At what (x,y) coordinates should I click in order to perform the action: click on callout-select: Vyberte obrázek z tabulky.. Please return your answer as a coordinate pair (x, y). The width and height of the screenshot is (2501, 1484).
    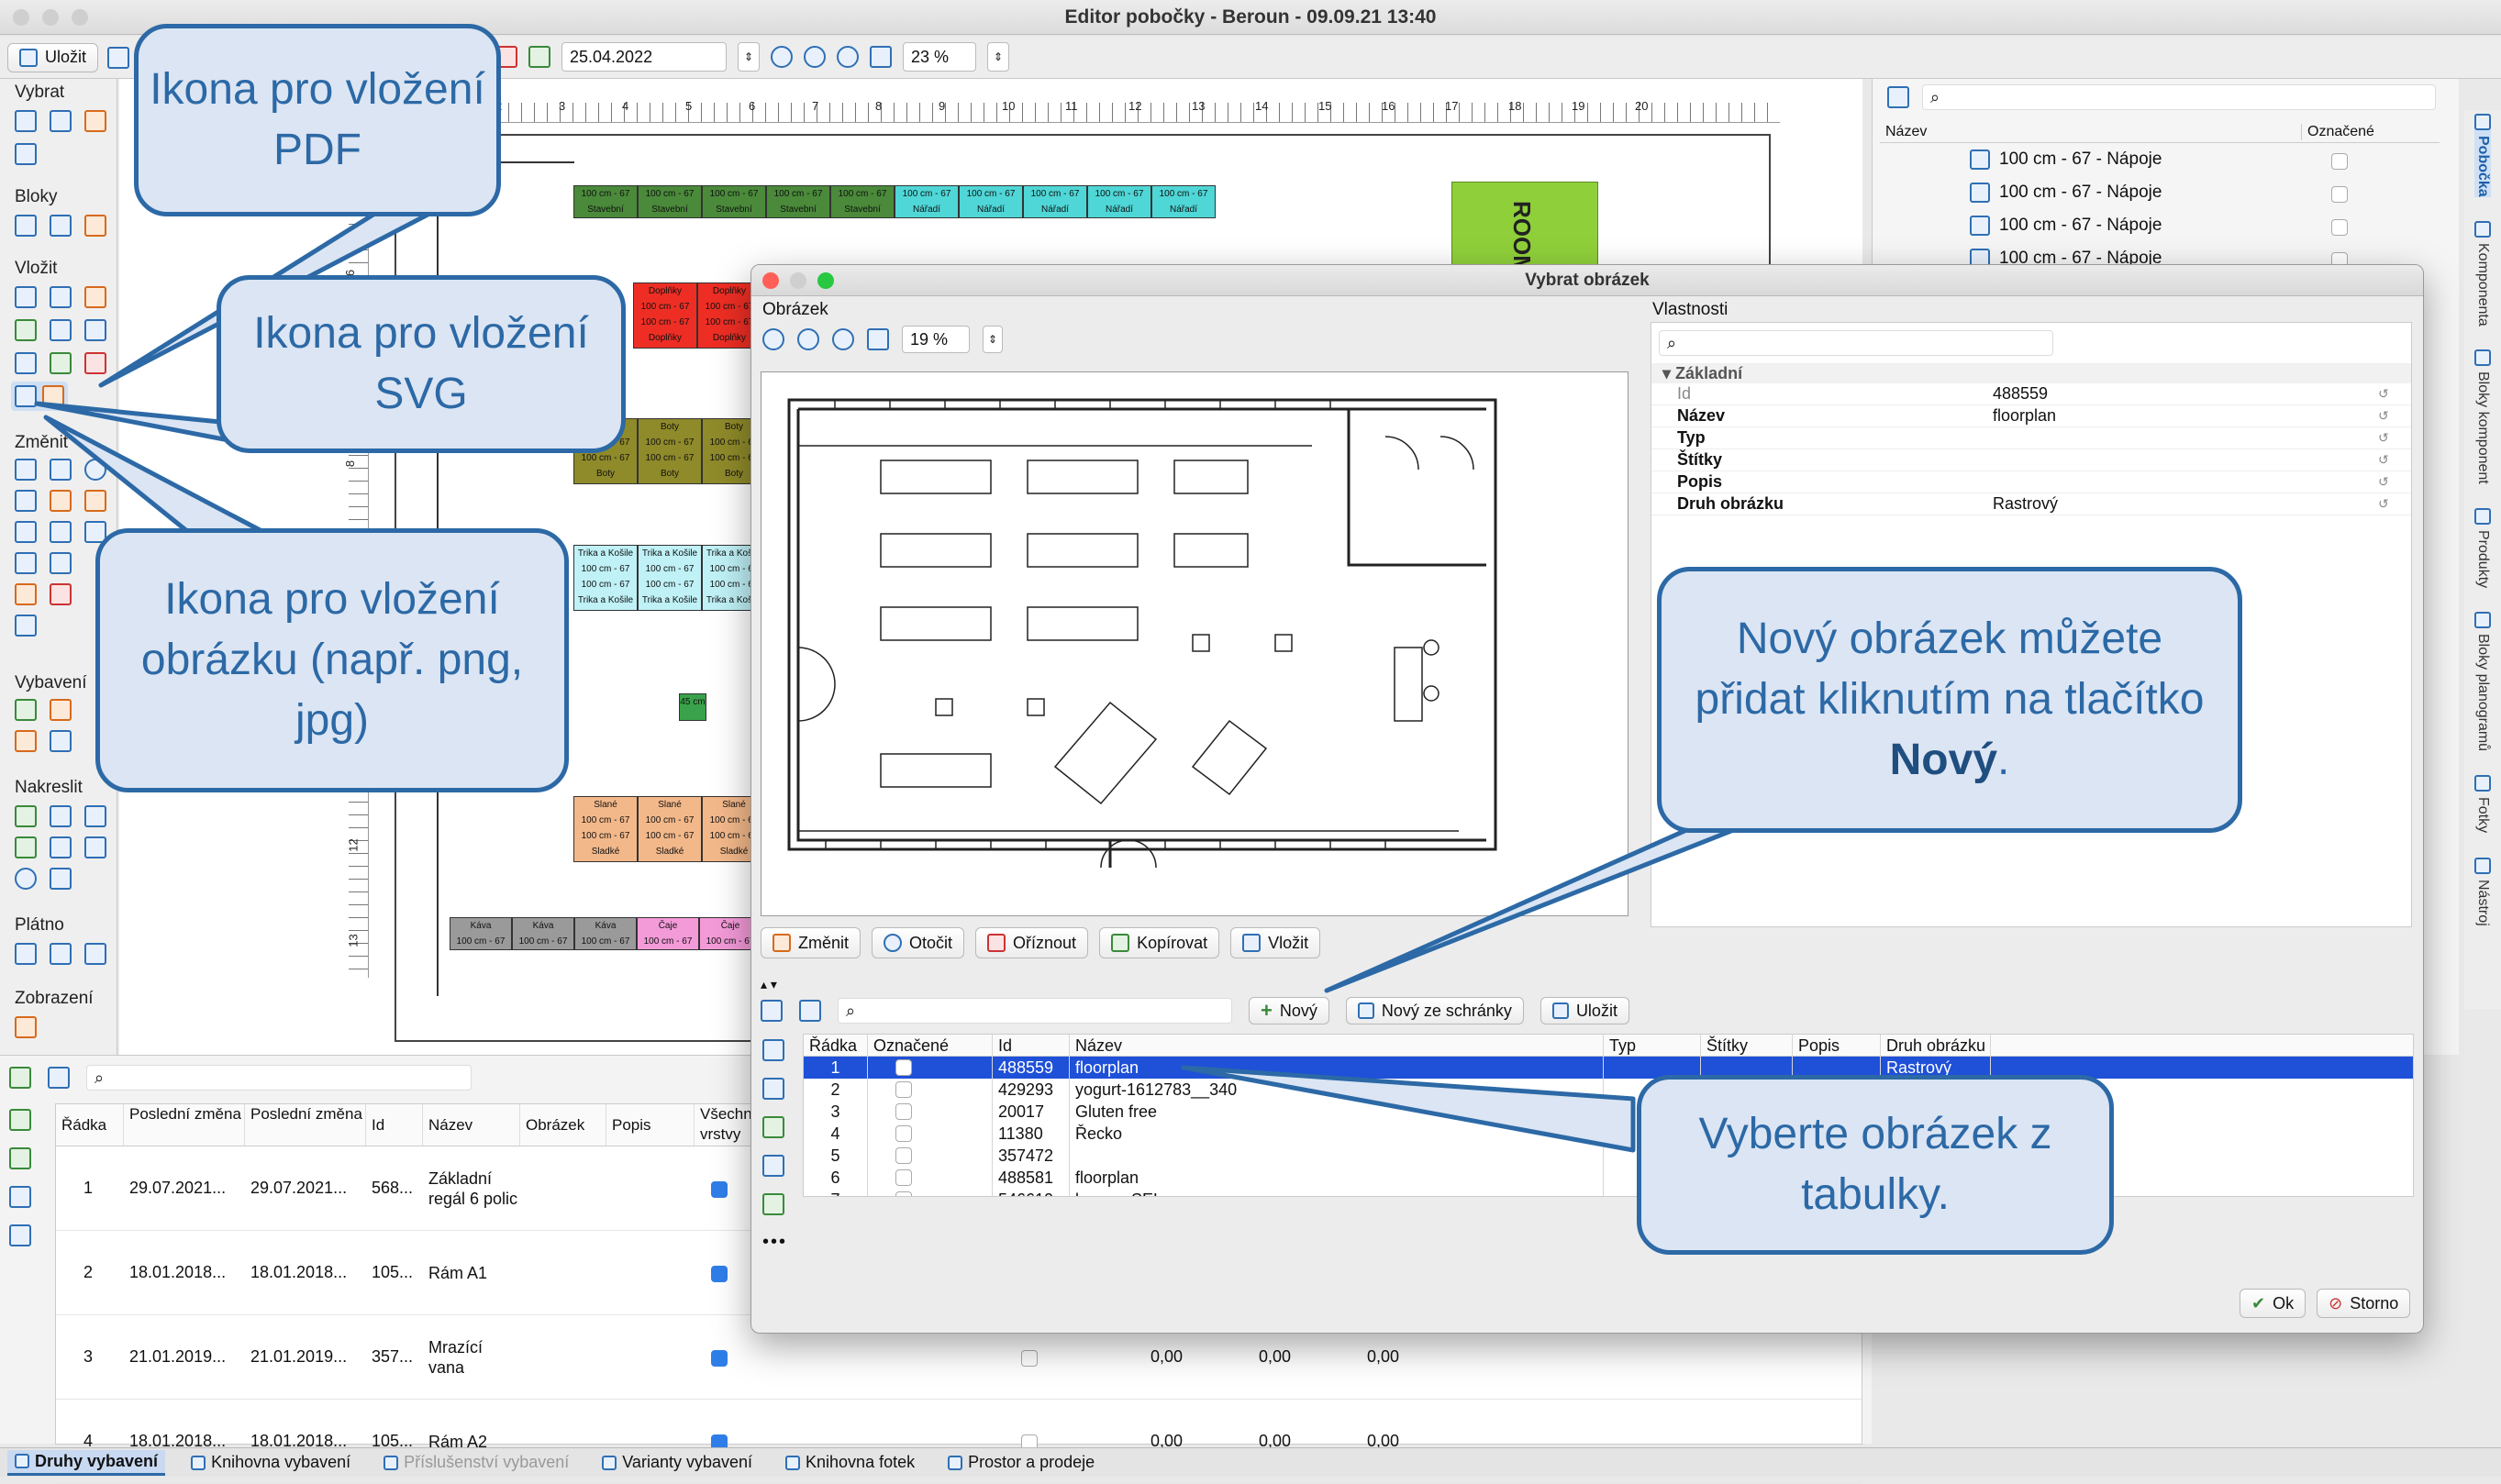
    Looking at the image, I should click on (1875, 1165).